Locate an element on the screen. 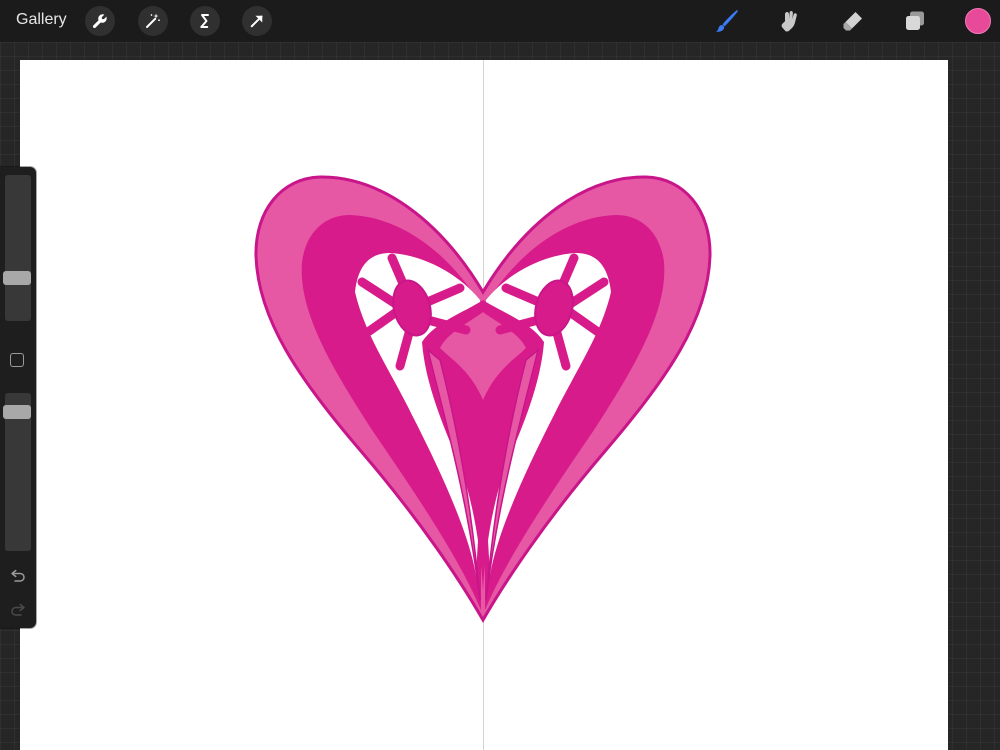  actions-button is located at coordinates (100, 21).